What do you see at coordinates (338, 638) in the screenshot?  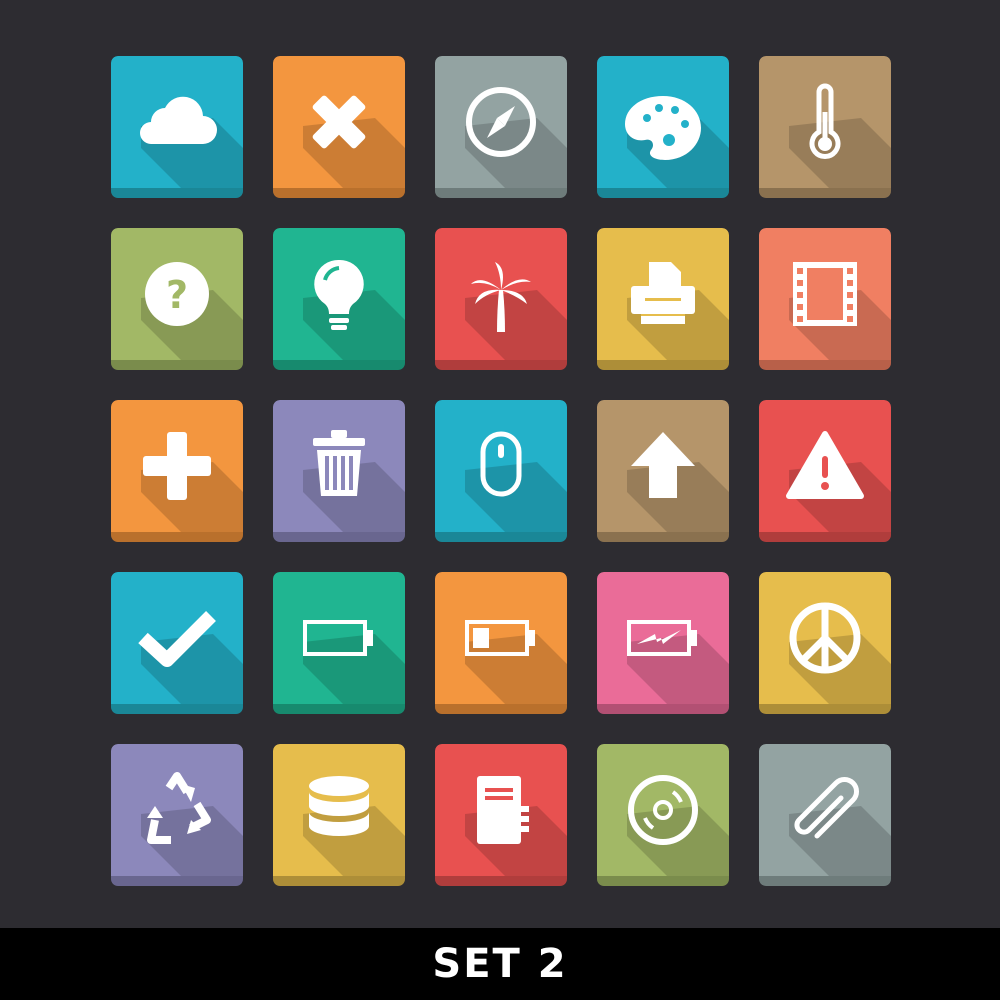 I see `battery-empty-icon` at bounding box center [338, 638].